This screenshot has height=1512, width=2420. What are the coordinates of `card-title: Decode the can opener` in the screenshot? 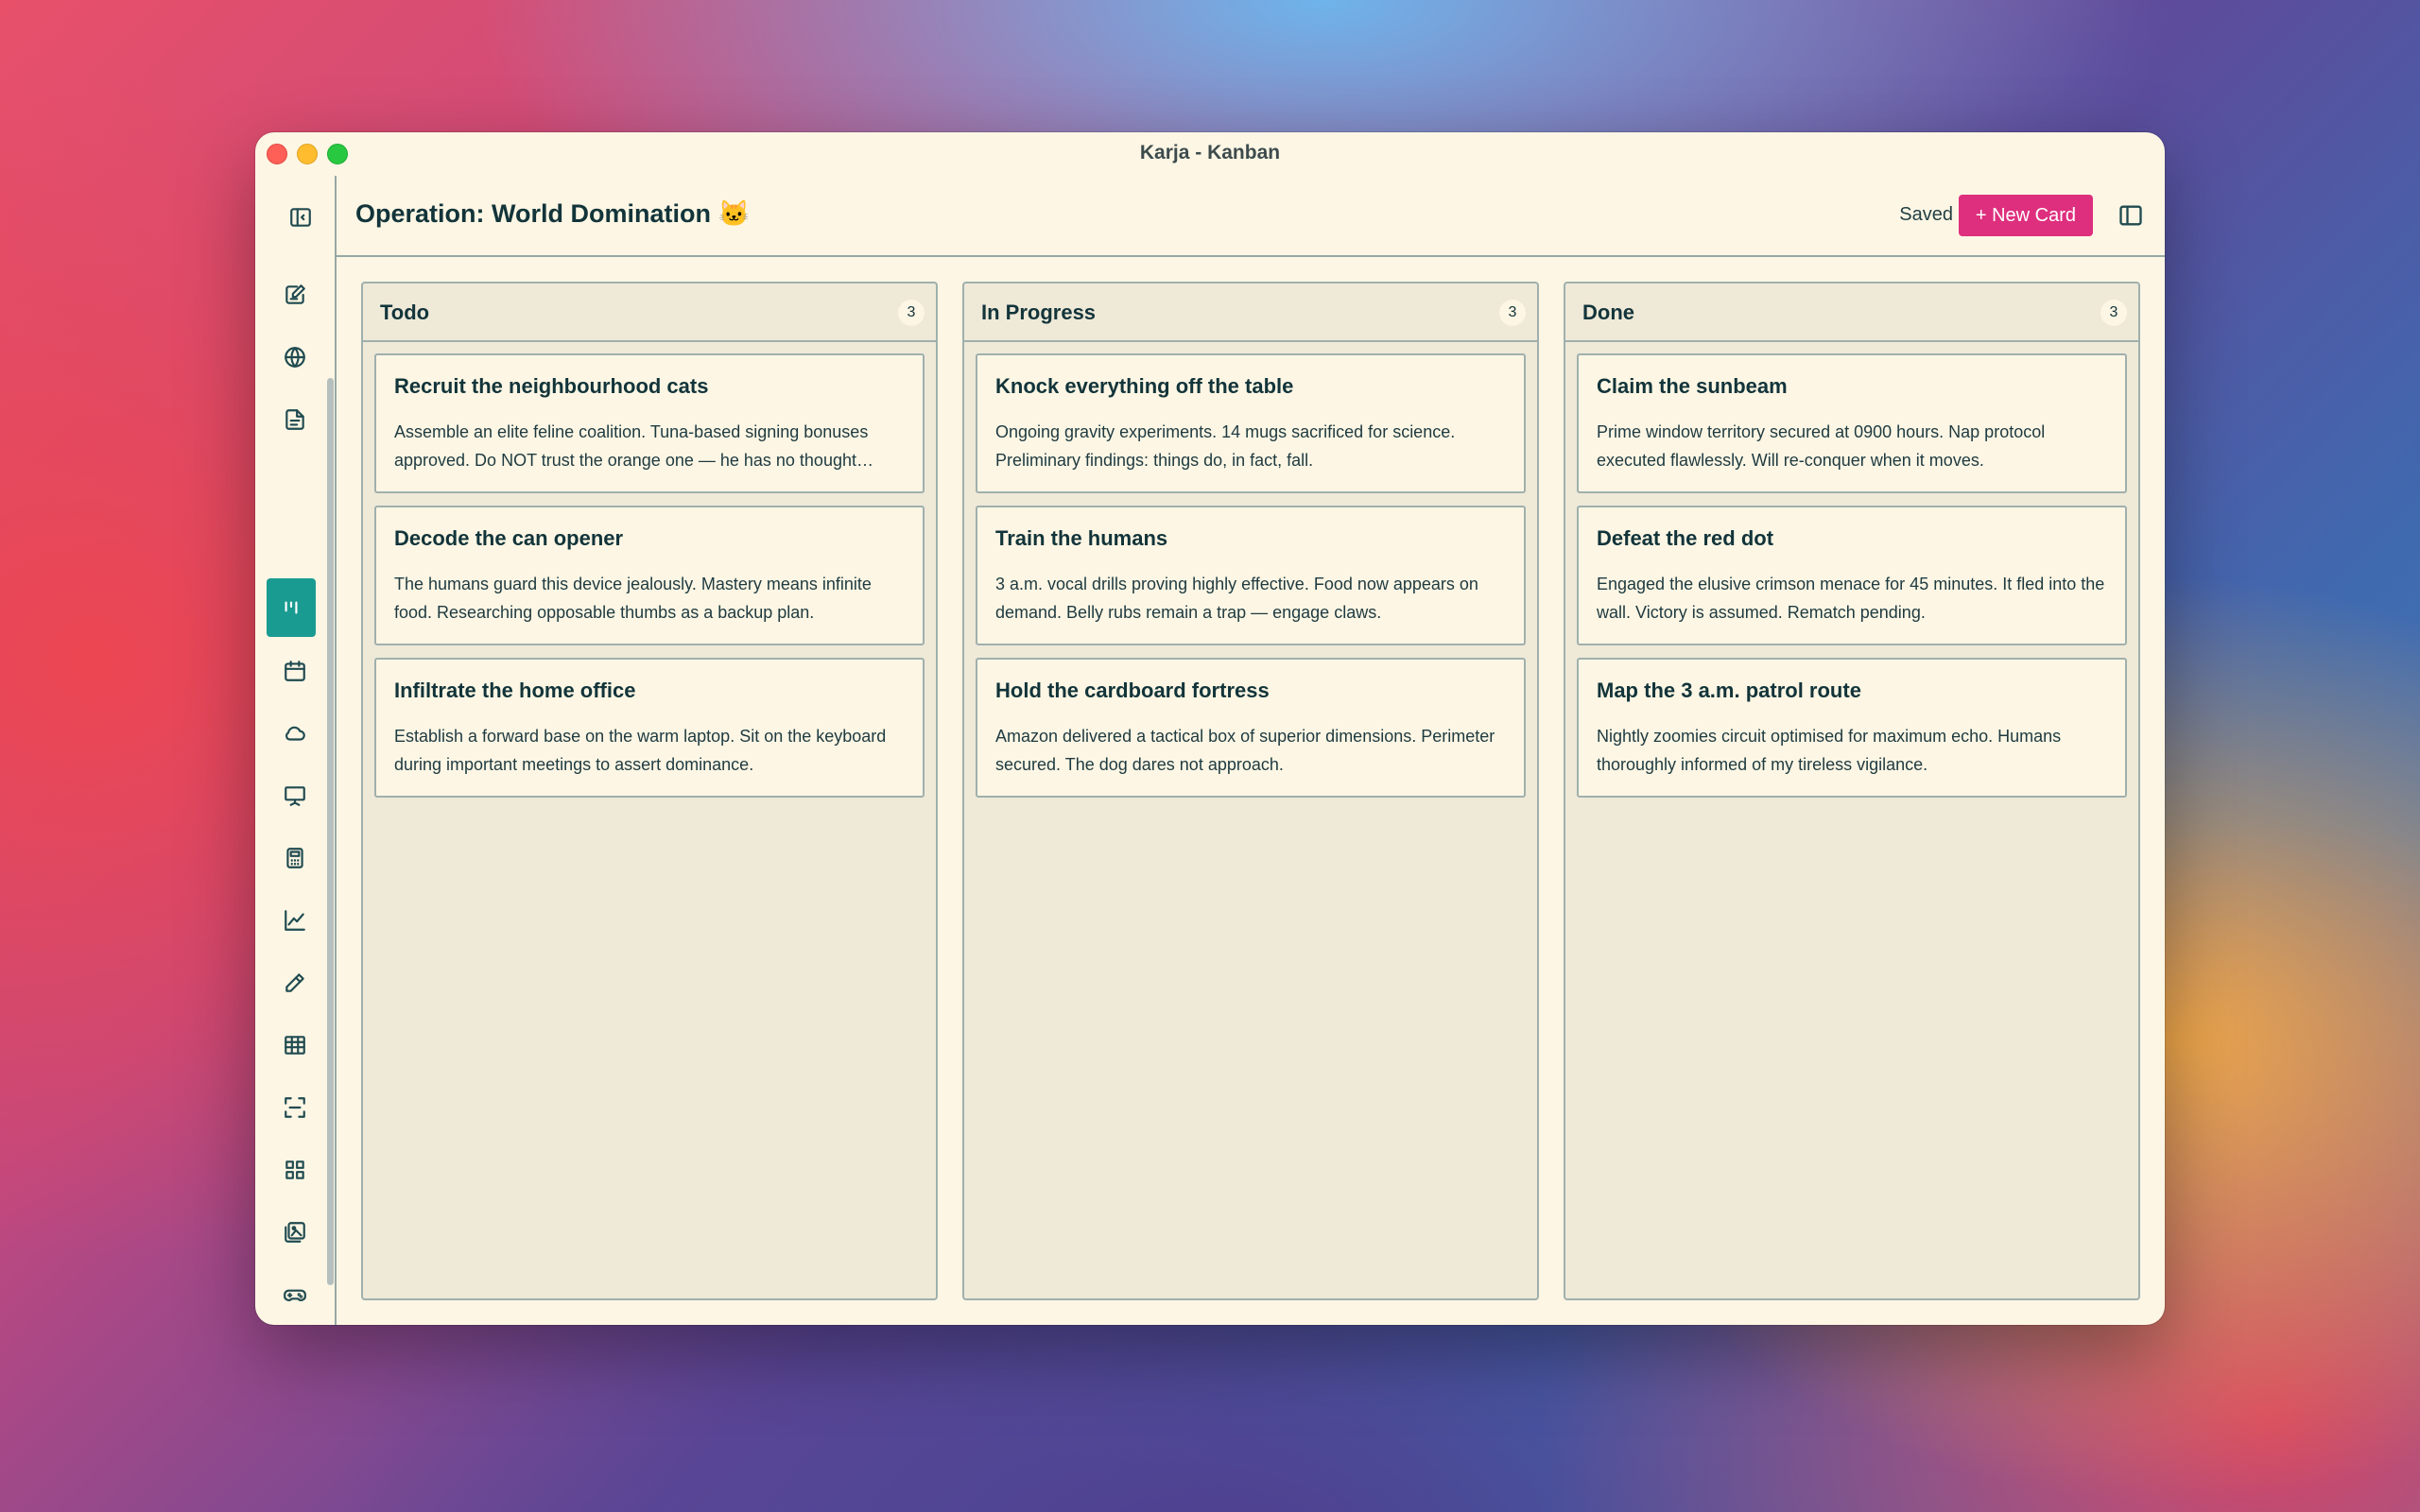 It's located at (509, 538).